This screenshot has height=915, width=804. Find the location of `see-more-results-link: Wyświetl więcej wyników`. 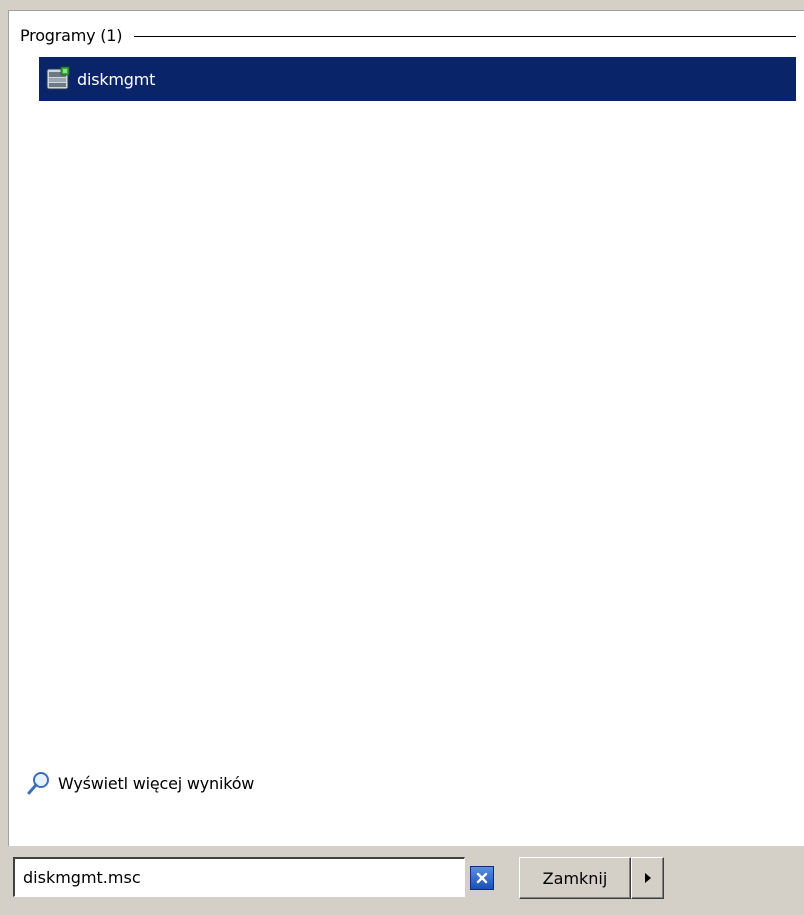

see-more-results-link: Wyświetl więcej wyników is located at coordinates (140, 783).